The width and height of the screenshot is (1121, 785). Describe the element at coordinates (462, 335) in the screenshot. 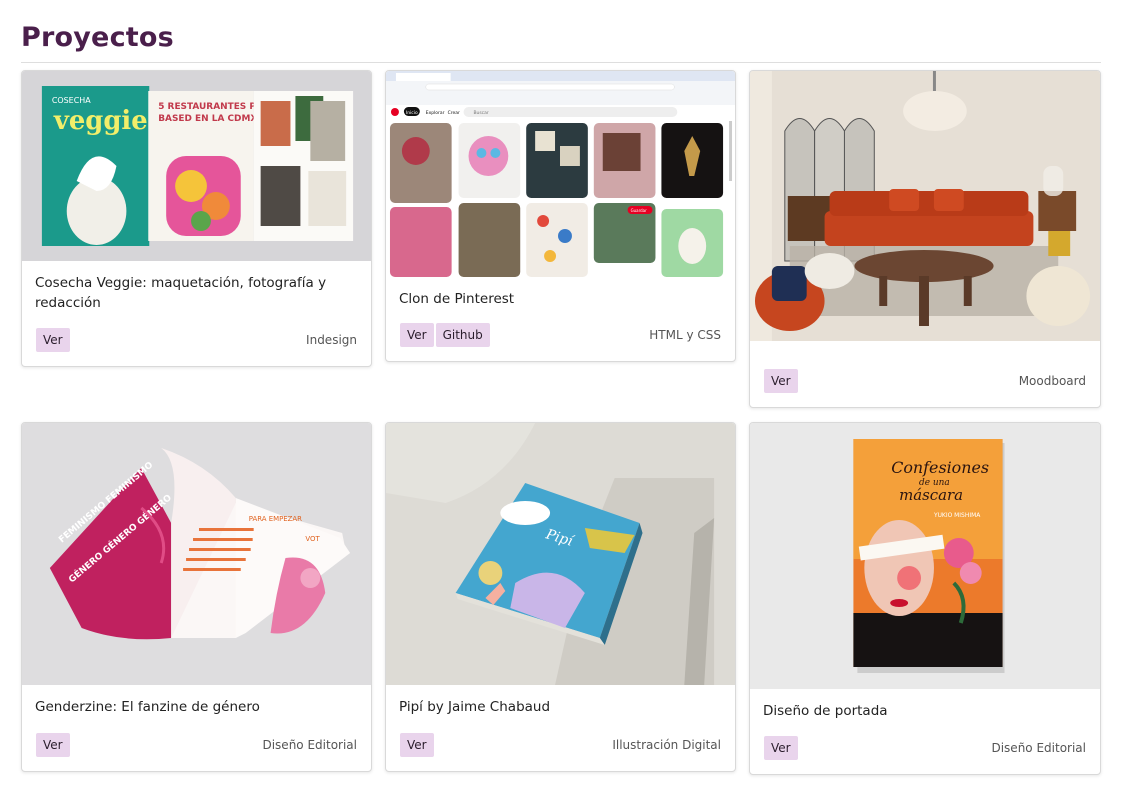

I see `github-button: Github` at that location.